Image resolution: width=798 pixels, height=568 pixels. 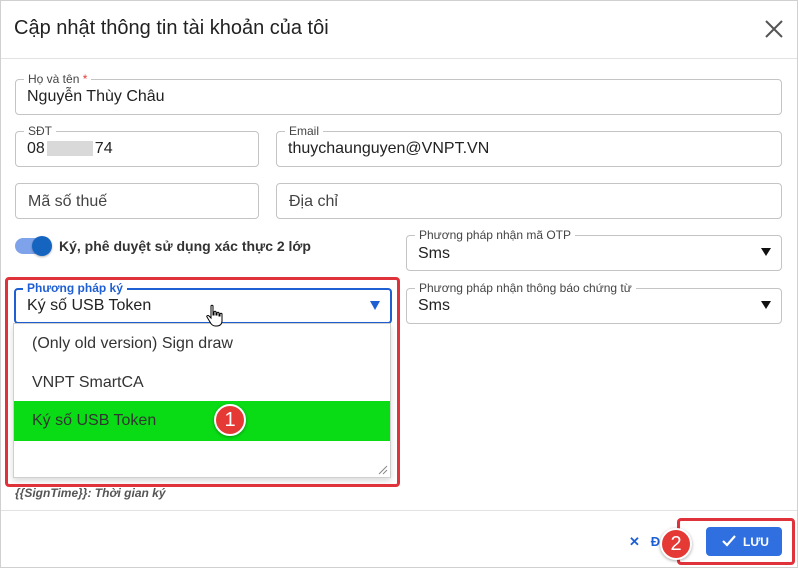 I want to click on otp-method-select: Phương pháp nhận mã OTP Sms, so click(x=594, y=250).